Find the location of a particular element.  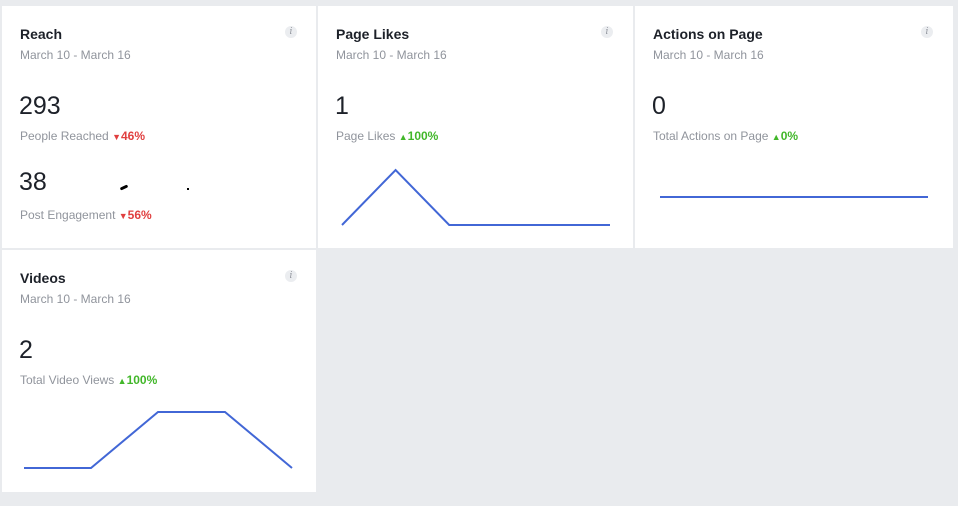

people-reached-label: People Reached ▼46% is located at coordinates (82, 136).